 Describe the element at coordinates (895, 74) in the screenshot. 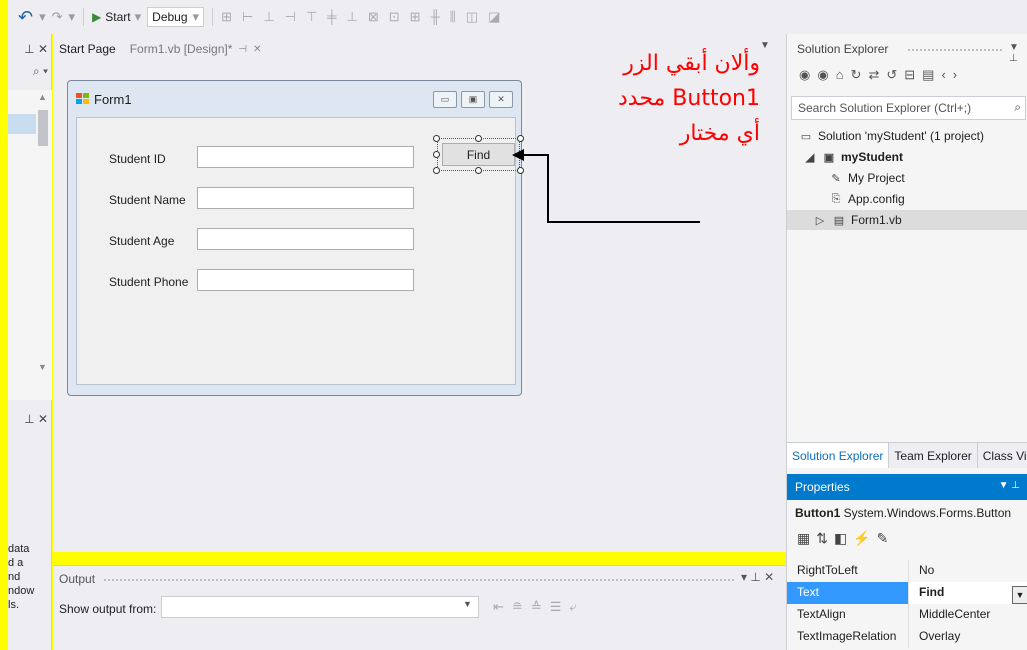

I see `refresh-icon: ↺` at that location.